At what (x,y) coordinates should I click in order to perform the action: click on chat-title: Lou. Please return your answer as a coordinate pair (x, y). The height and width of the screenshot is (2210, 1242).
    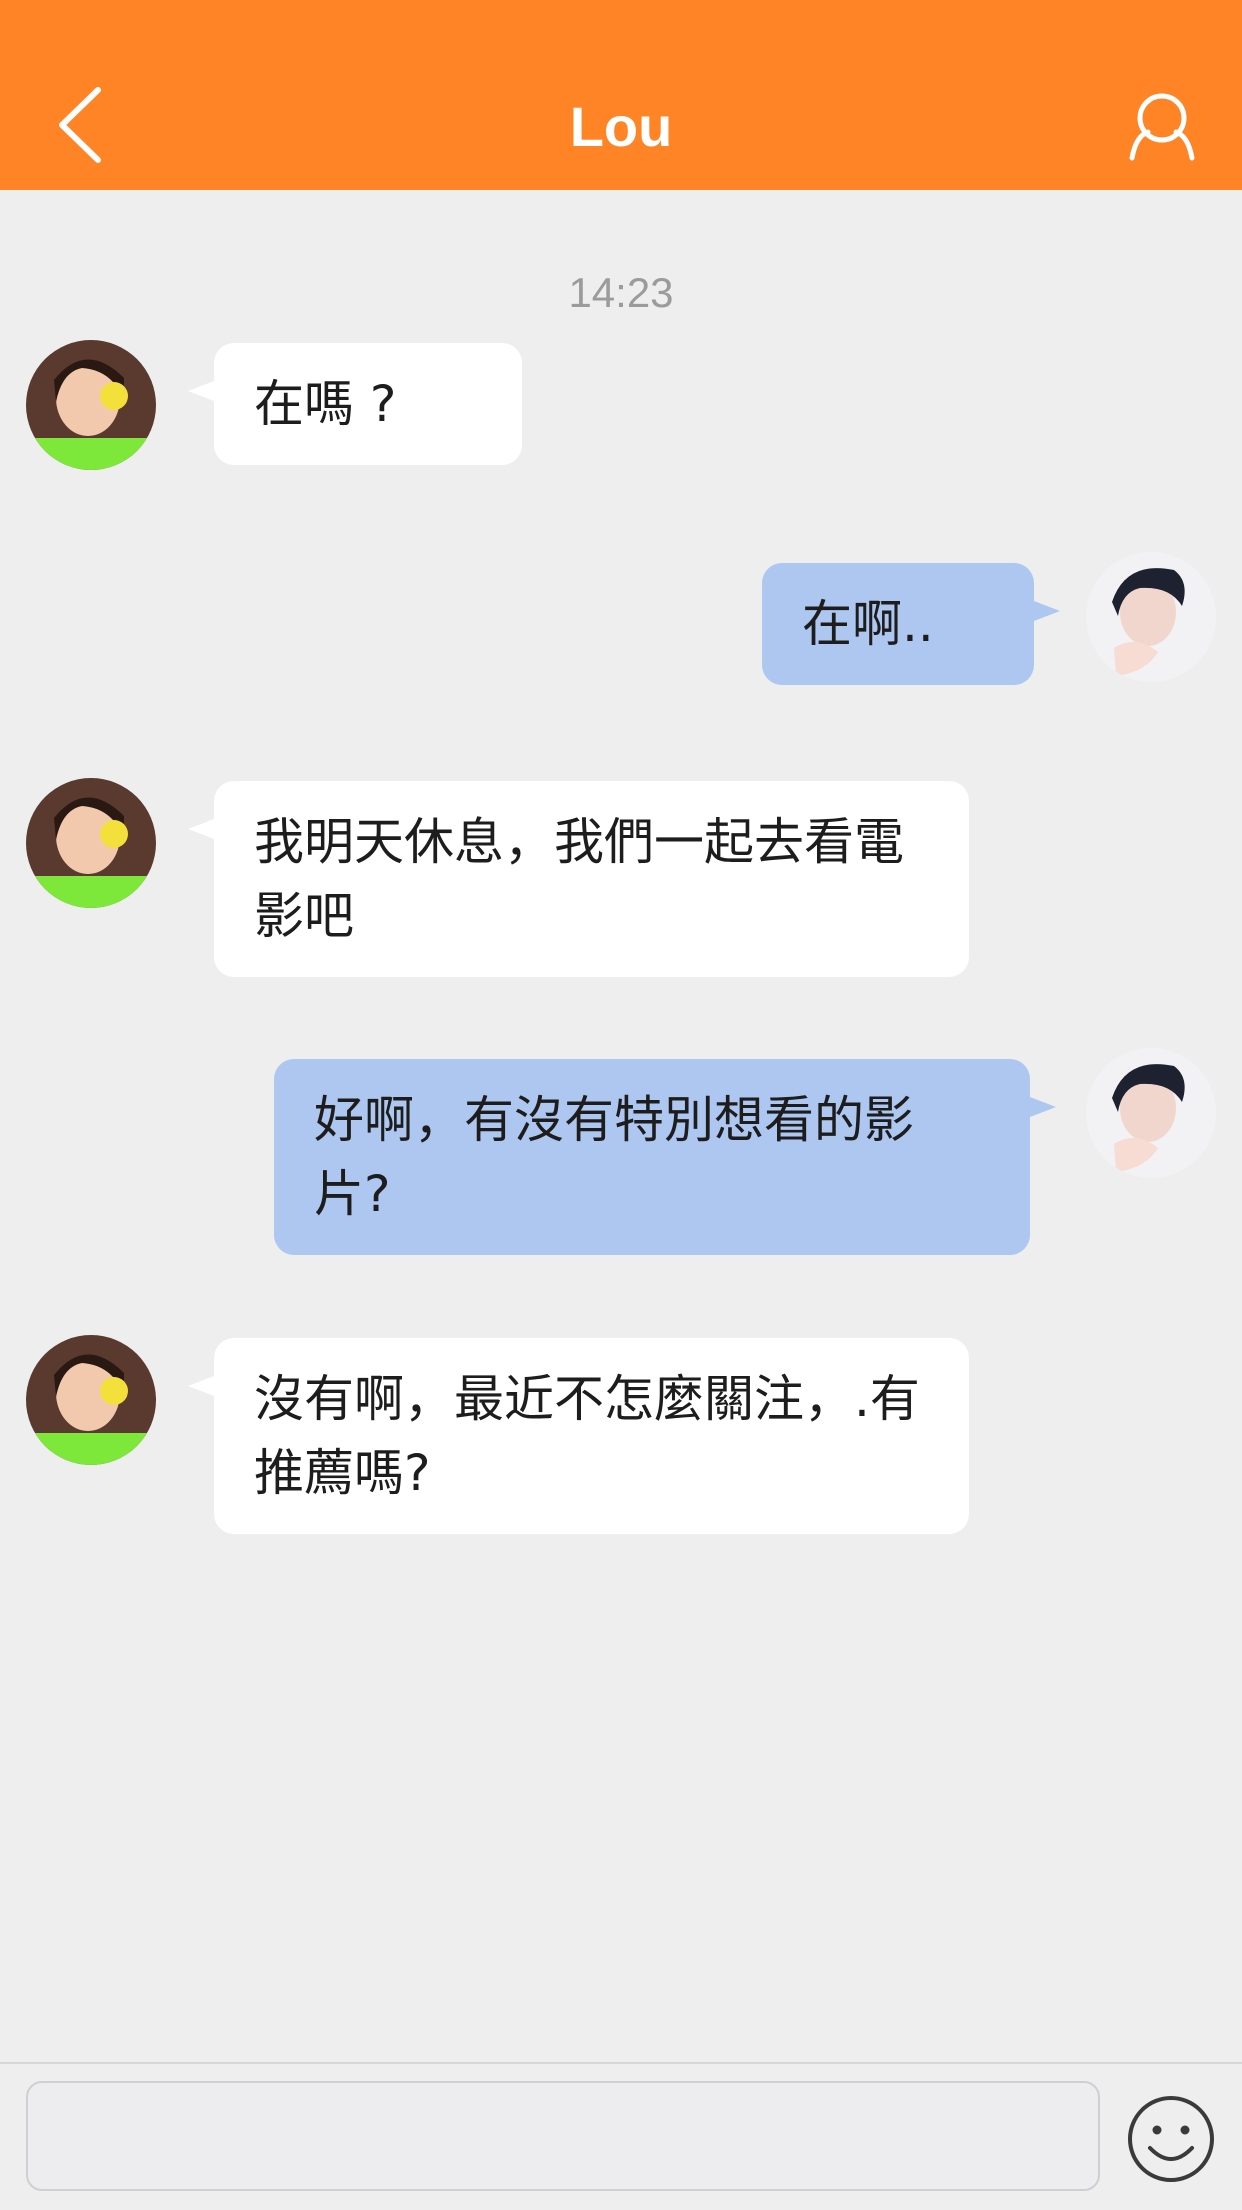
    Looking at the image, I should click on (621, 126).